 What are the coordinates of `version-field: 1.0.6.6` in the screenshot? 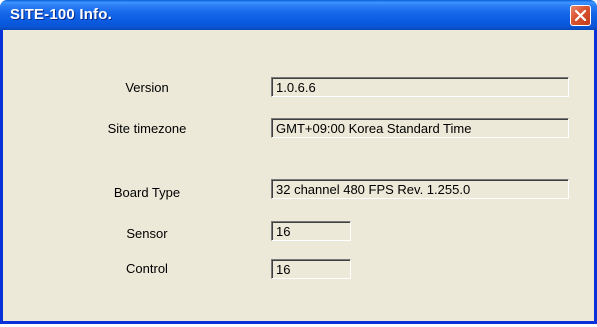 It's located at (420, 87).